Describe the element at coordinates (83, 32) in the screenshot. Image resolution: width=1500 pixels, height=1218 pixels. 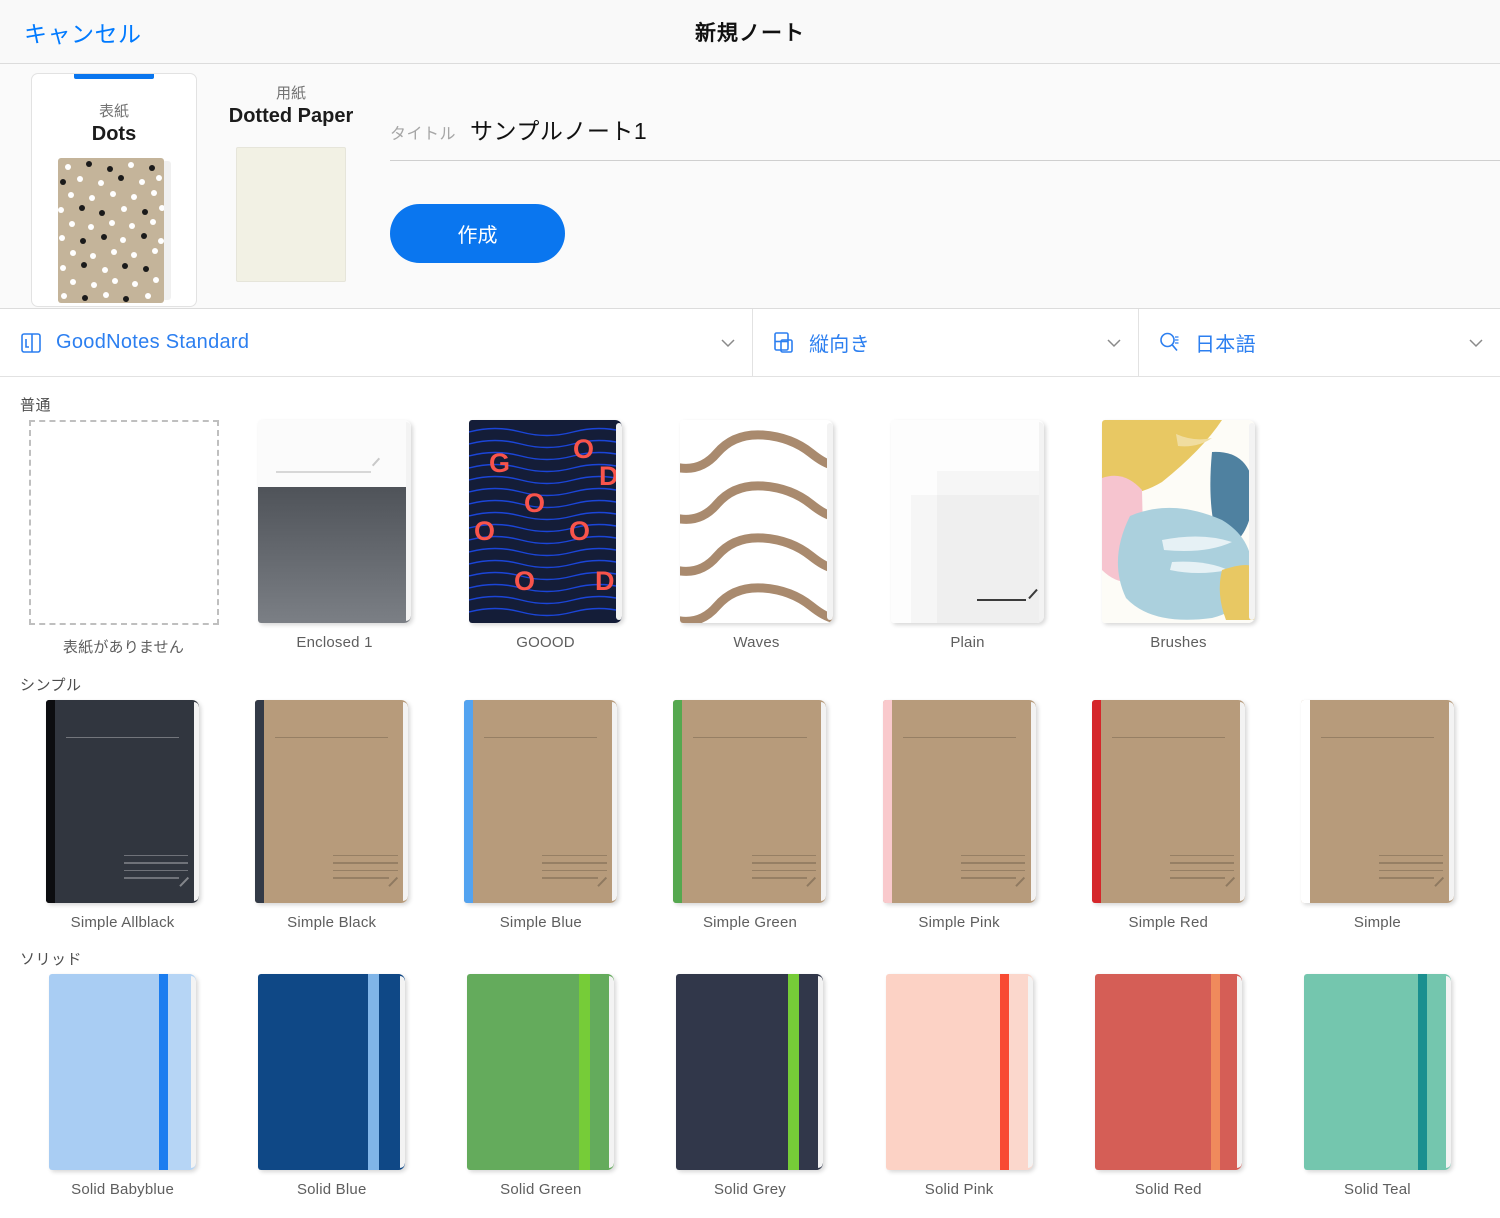
I see `cancel-button: キャンセル` at that location.